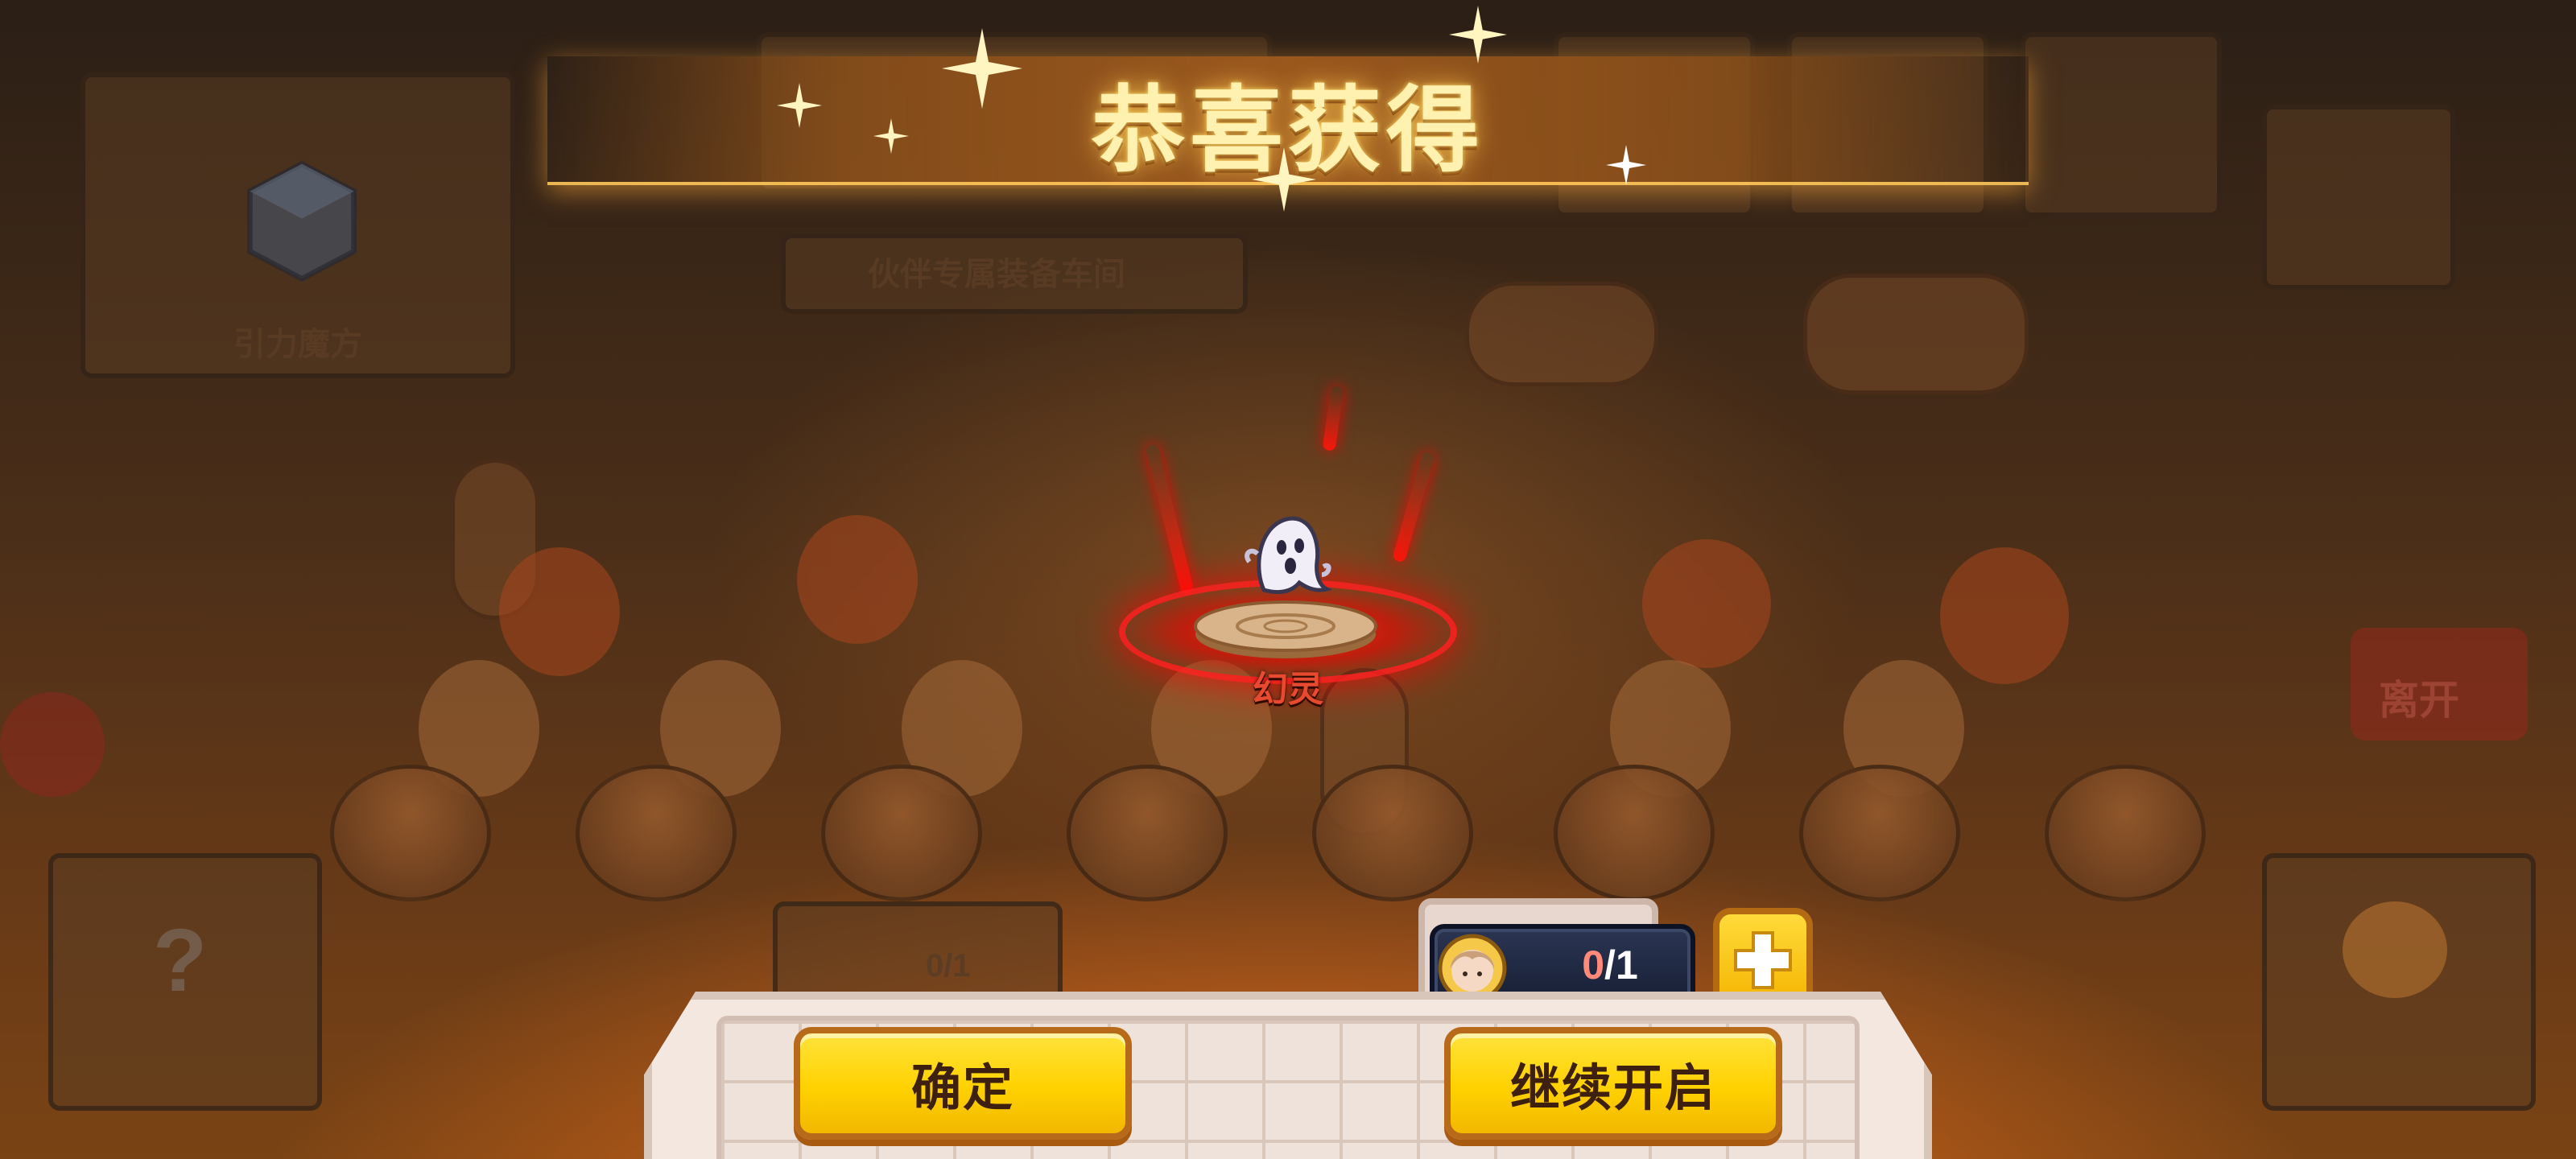 This screenshot has width=2576, height=1159. I want to click on plus-icon, so click(1763, 960).